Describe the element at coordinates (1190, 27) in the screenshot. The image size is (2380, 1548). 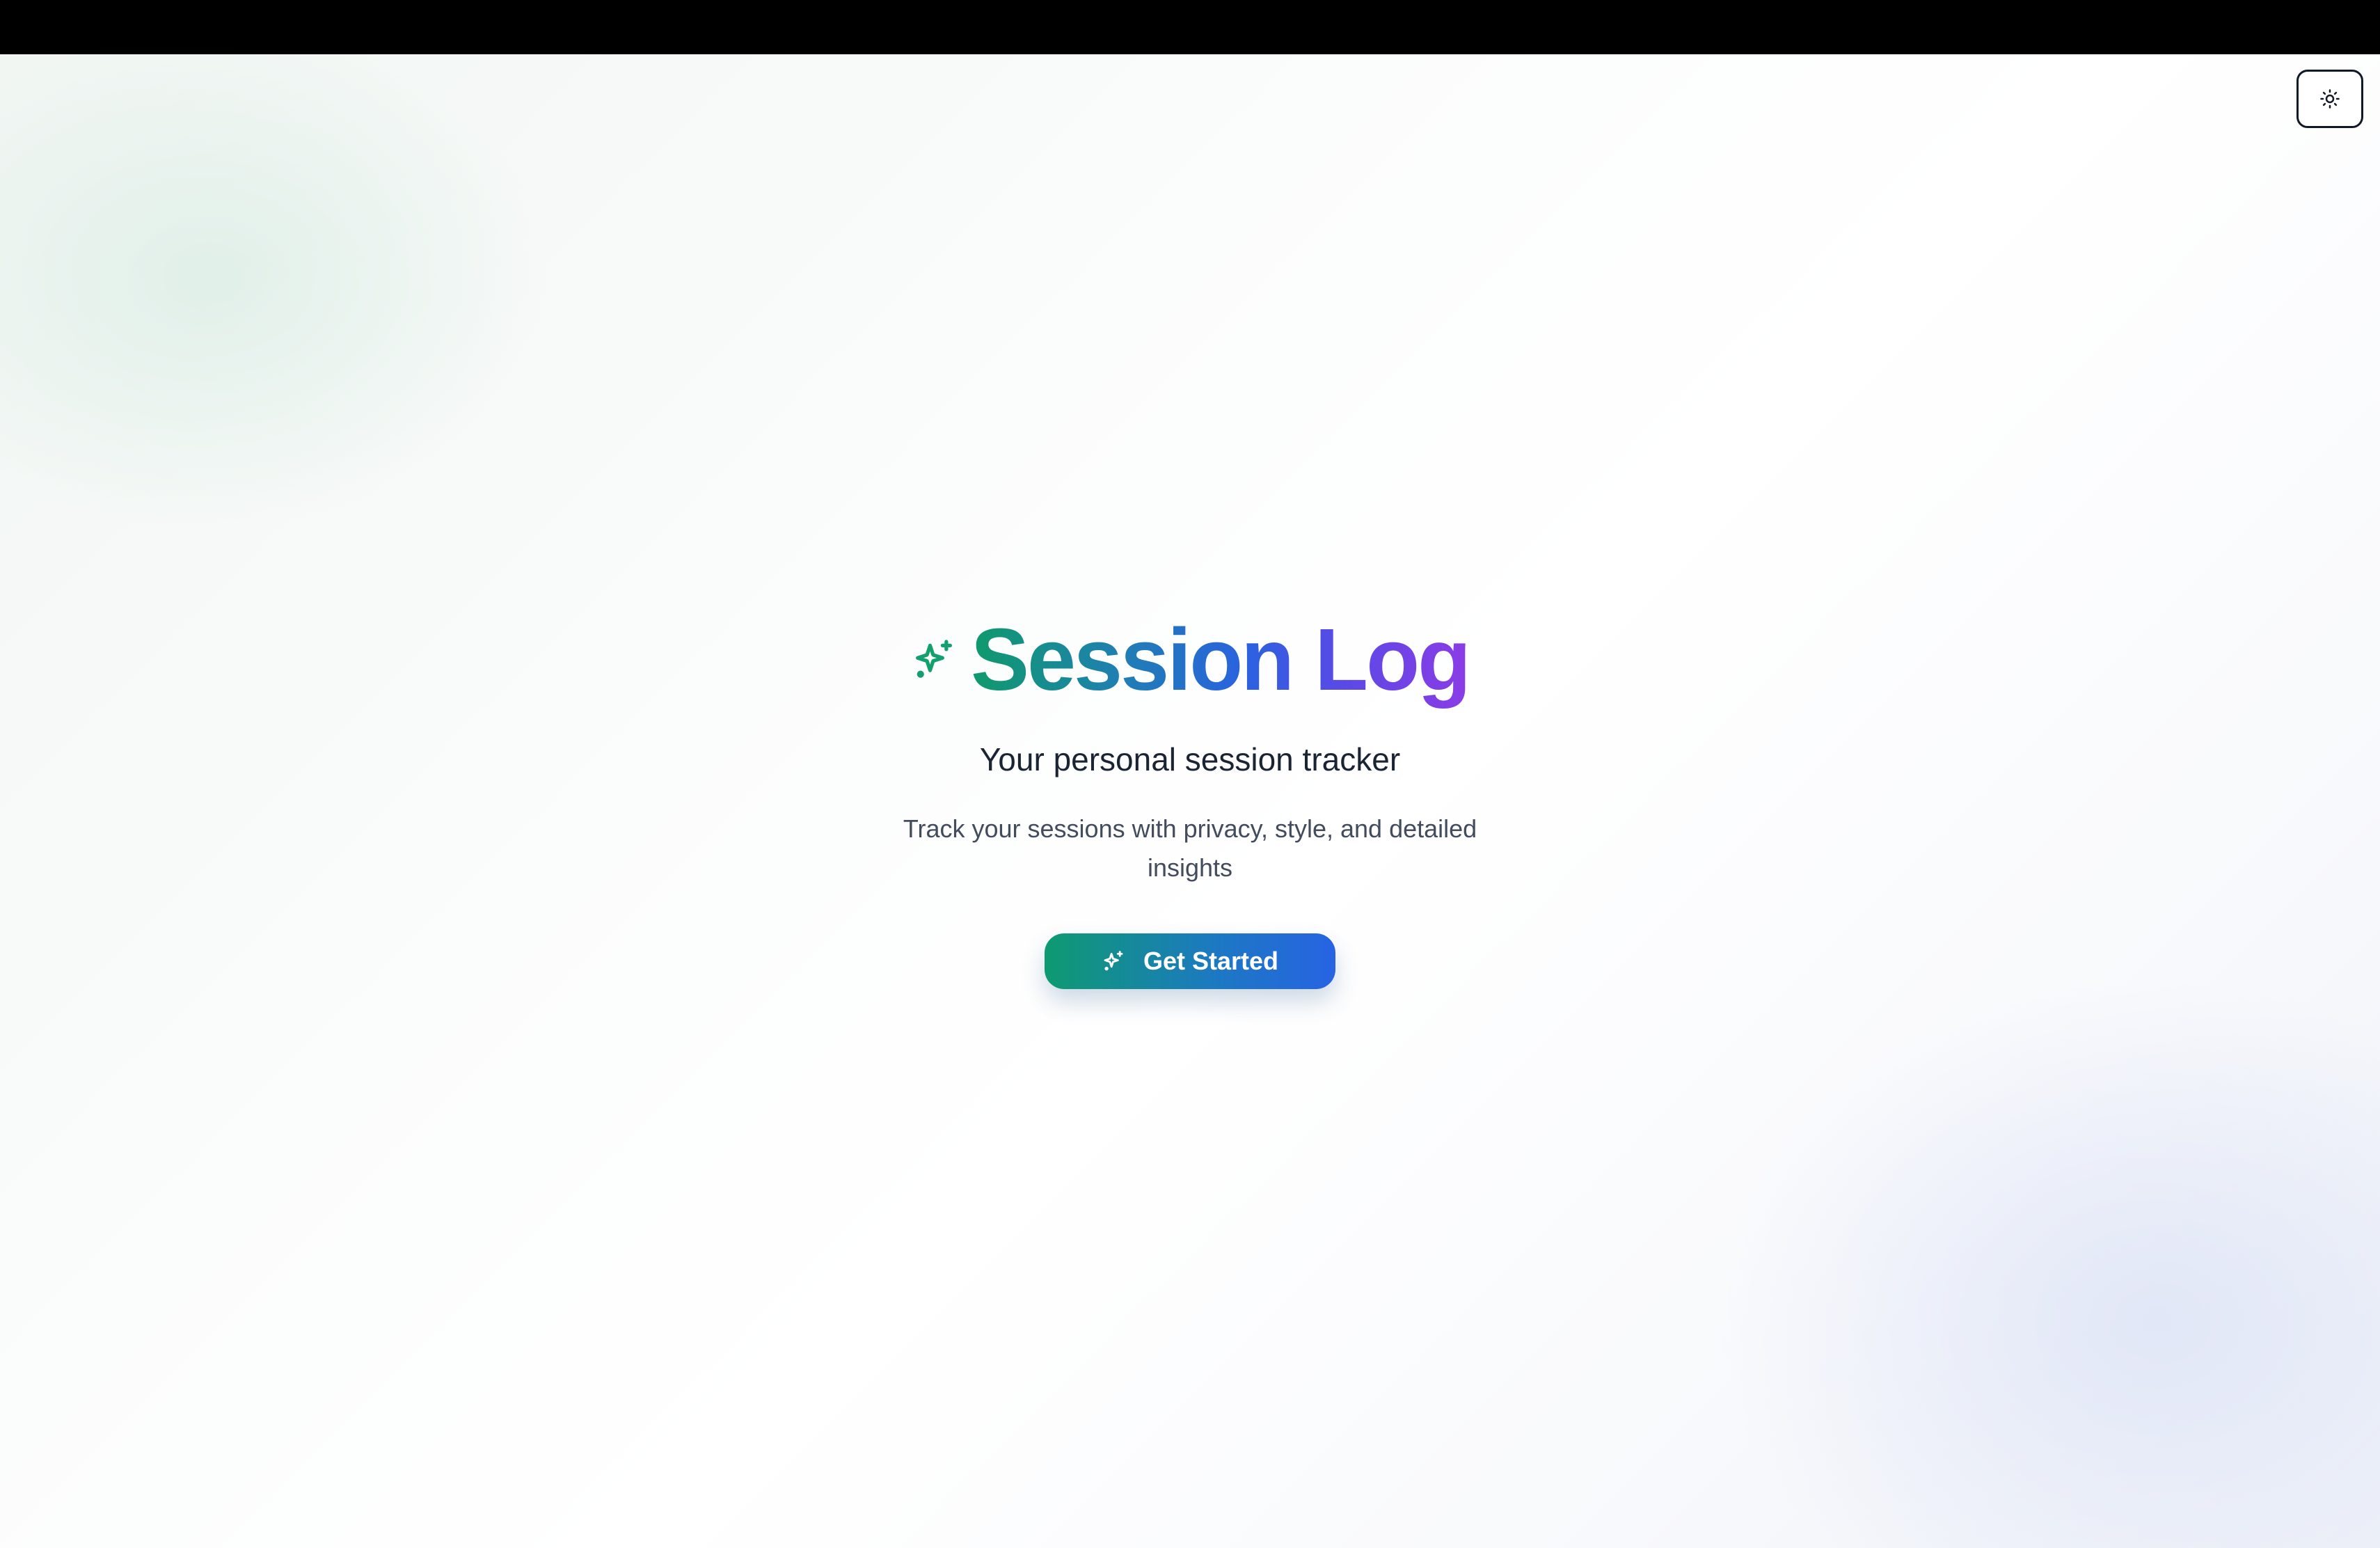
I see `top-black-bar` at that location.